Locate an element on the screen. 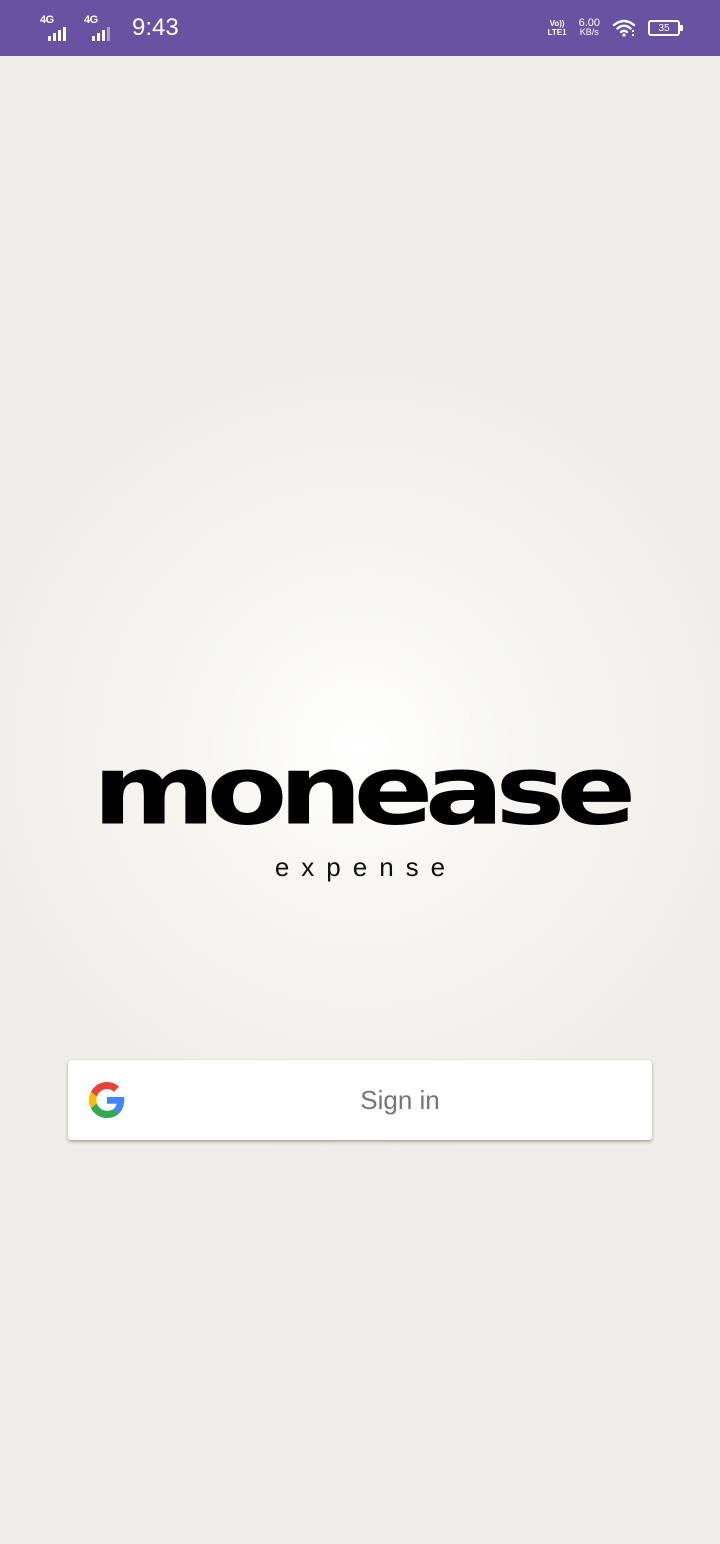 The width and height of the screenshot is (720, 1544). network-speed-unit: KB/s is located at coordinates (589, 32).